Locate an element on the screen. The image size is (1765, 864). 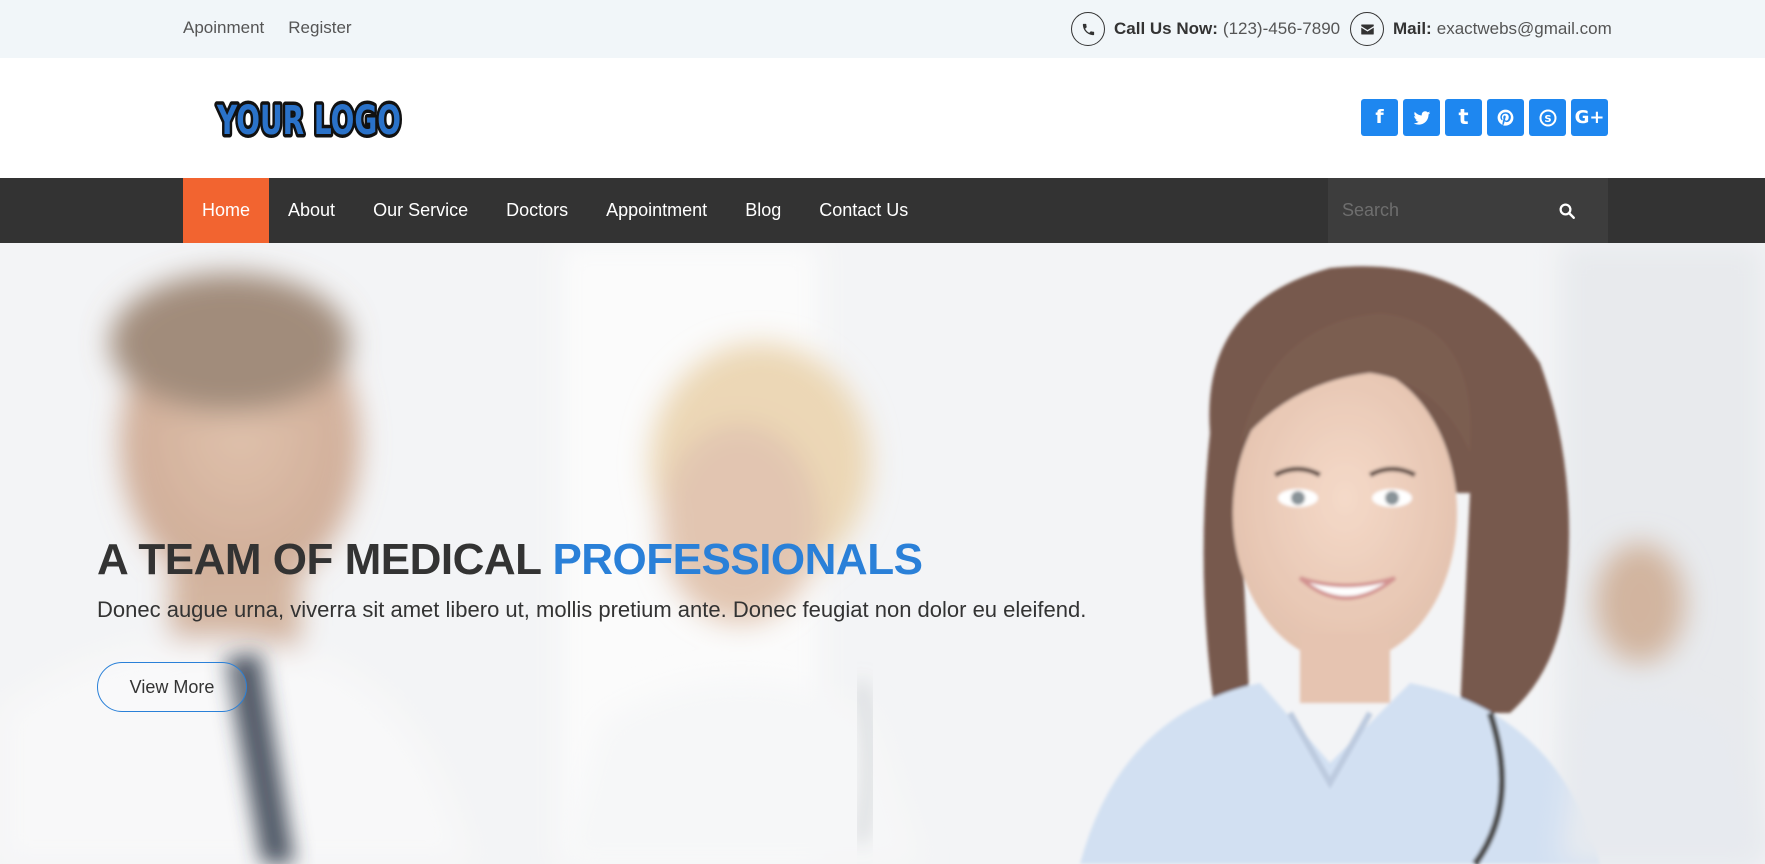
site-header: YOUR LOGO YOUR LOGO f t S G+ is located at coordinates (882, 118).